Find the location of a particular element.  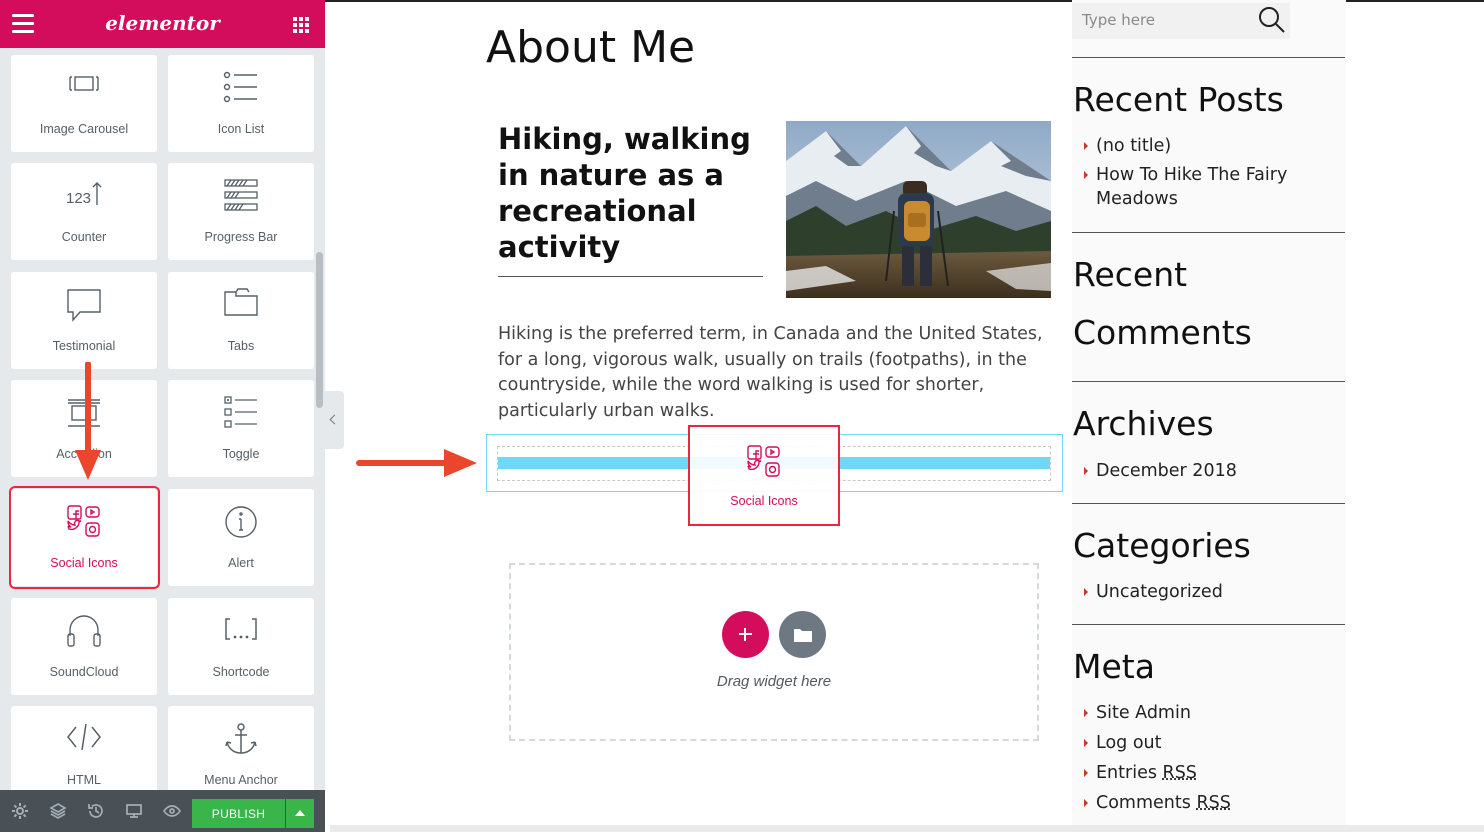

testimonial-icon is located at coordinates (84, 308).